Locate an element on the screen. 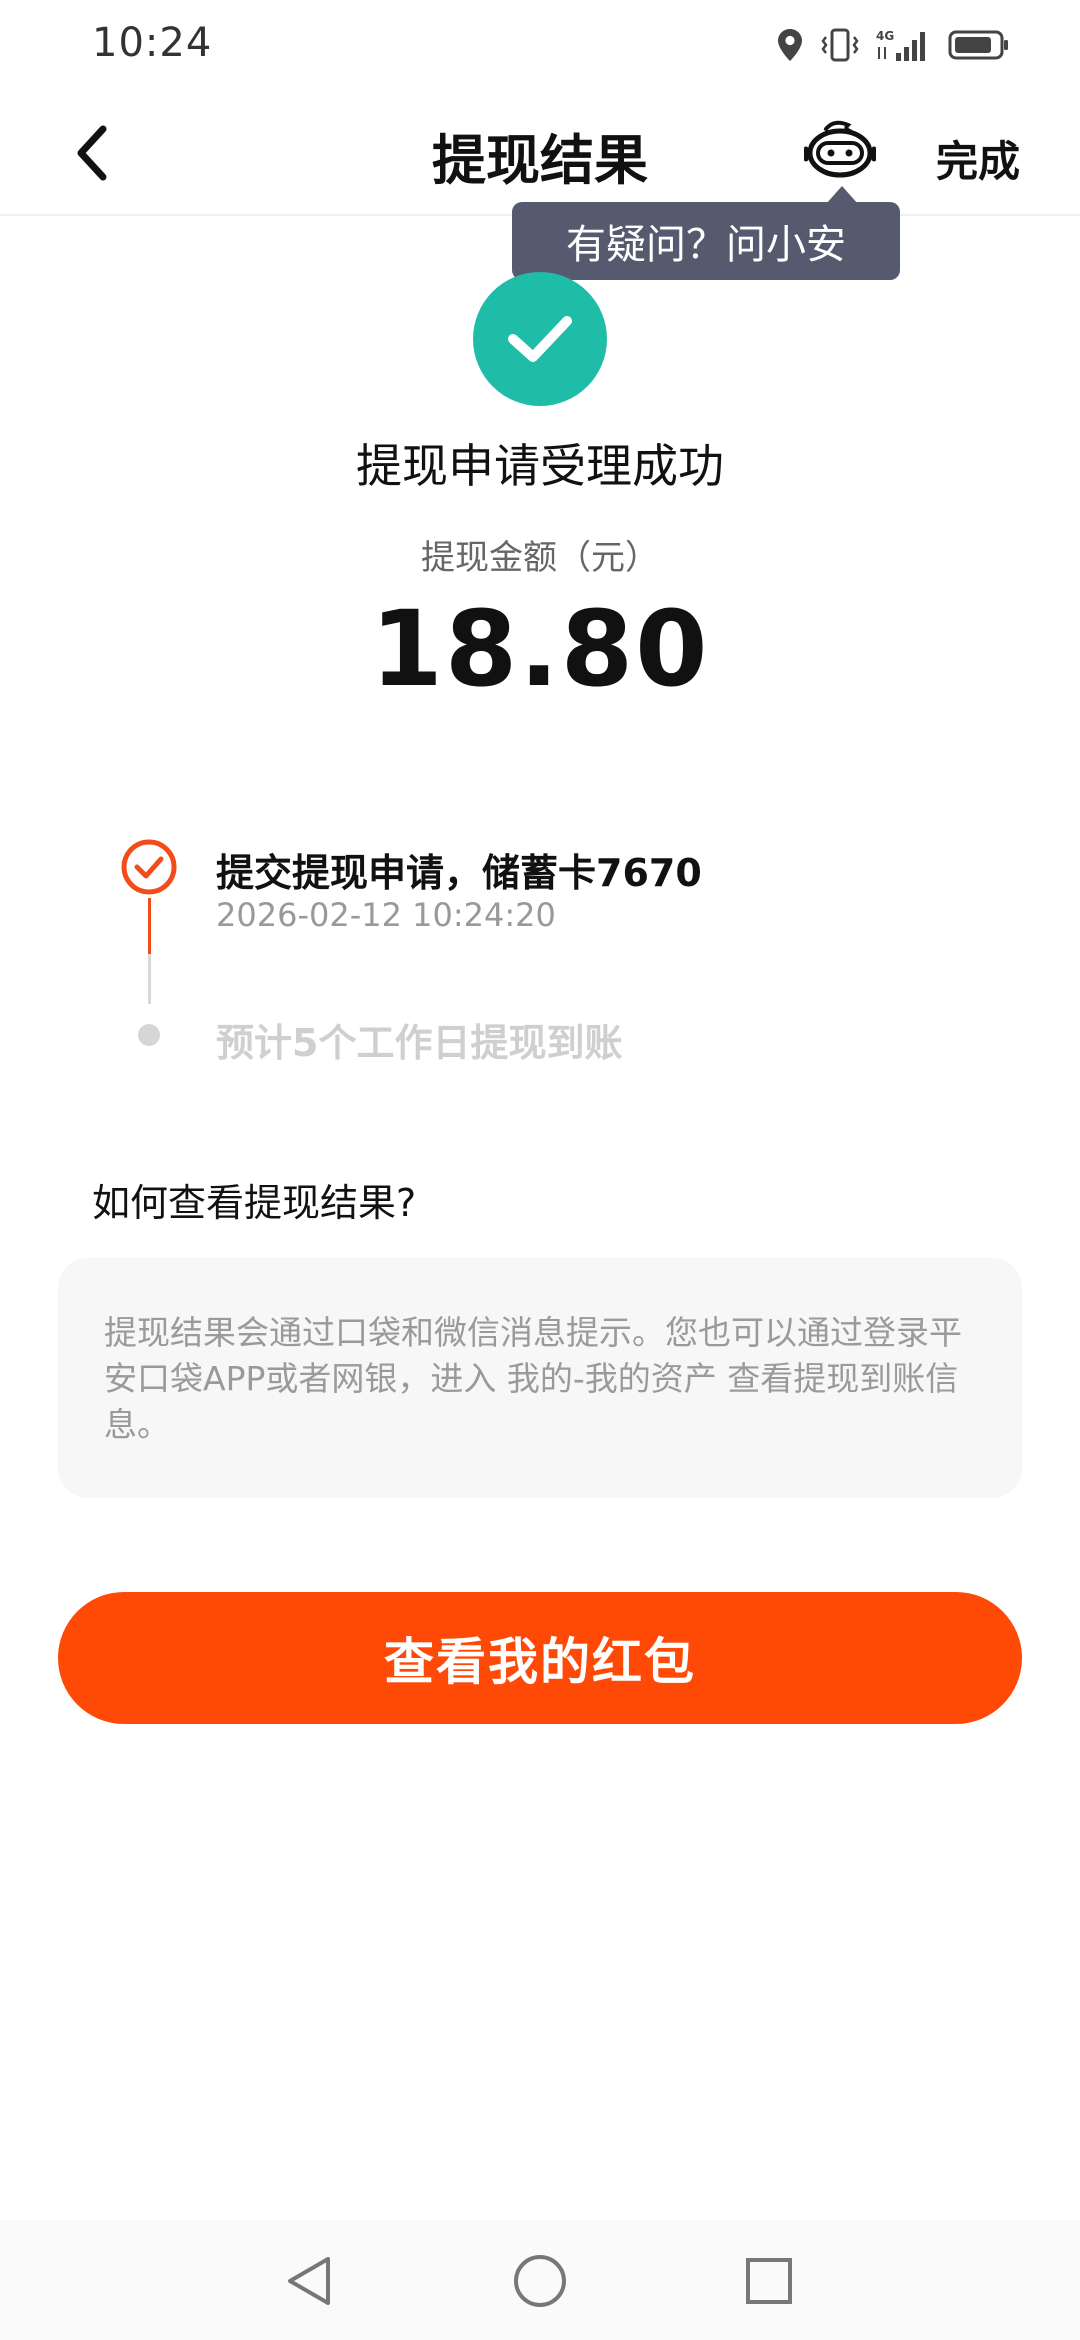  timeline-step-title: 提交提现申请，储蓄卡7670 is located at coordinates (459, 873).